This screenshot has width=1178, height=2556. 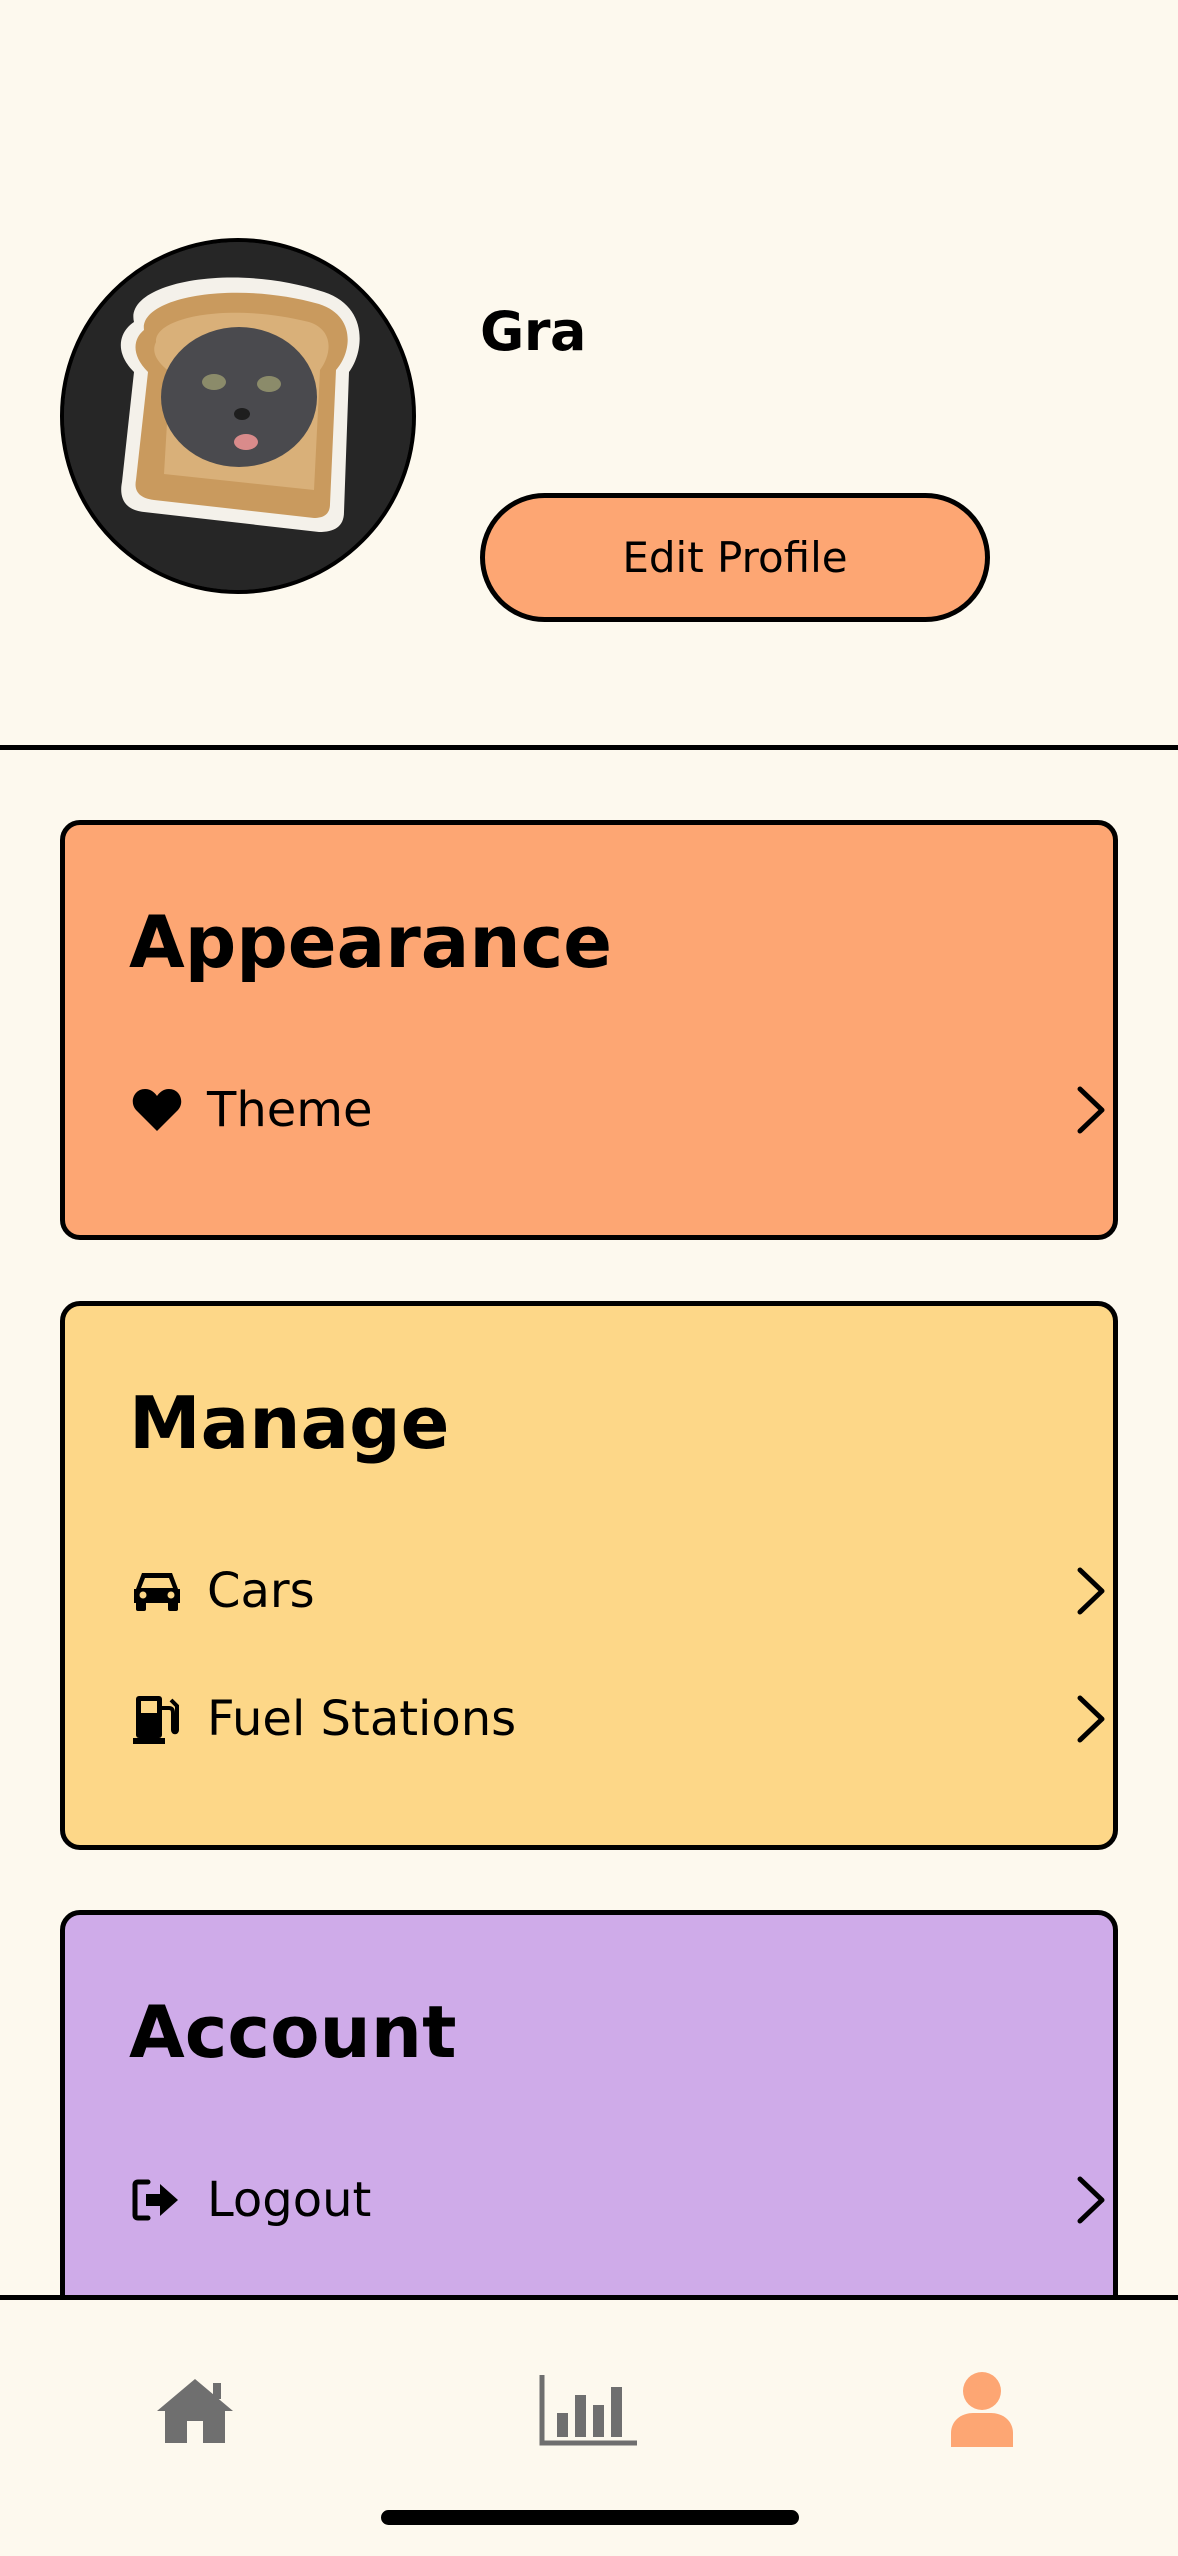 I want to click on cars-row: Cars, so click(x=620, y=1591).